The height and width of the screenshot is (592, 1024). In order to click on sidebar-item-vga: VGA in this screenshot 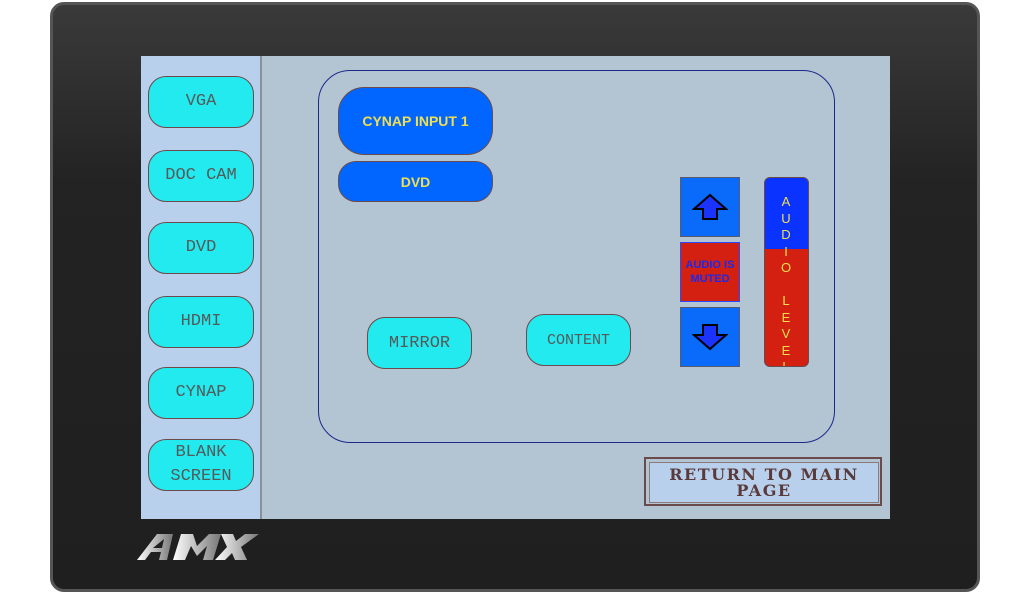, I will do `click(201, 102)`.